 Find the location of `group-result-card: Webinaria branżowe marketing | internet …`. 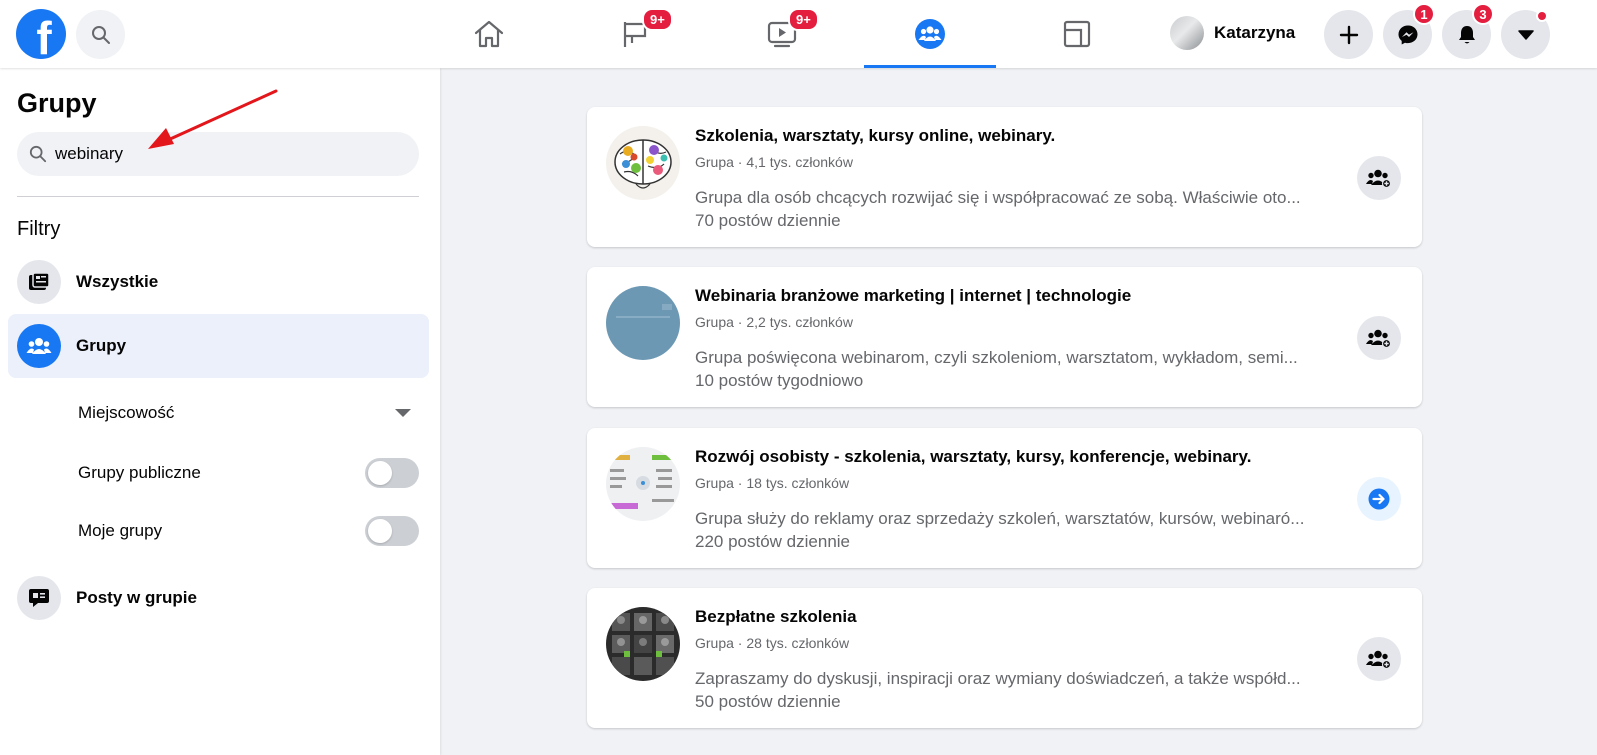

group-result-card: Webinaria branżowe marketing | internet … is located at coordinates (1004, 337).